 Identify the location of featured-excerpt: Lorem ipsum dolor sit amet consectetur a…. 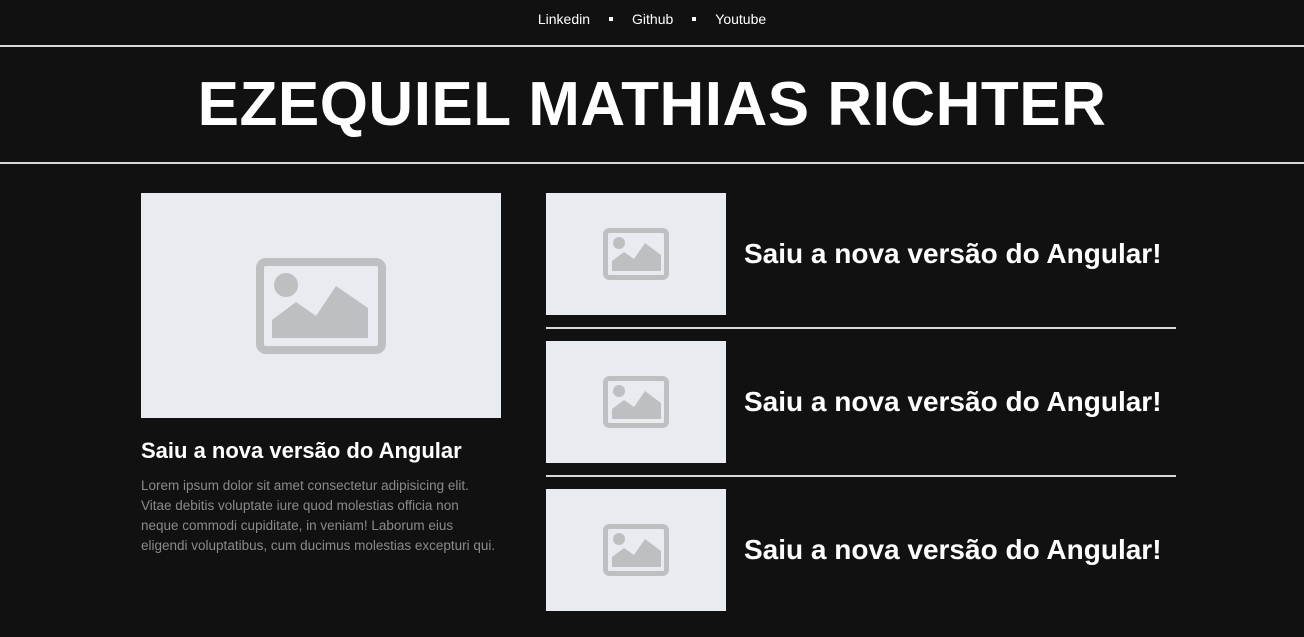
(318, 515).